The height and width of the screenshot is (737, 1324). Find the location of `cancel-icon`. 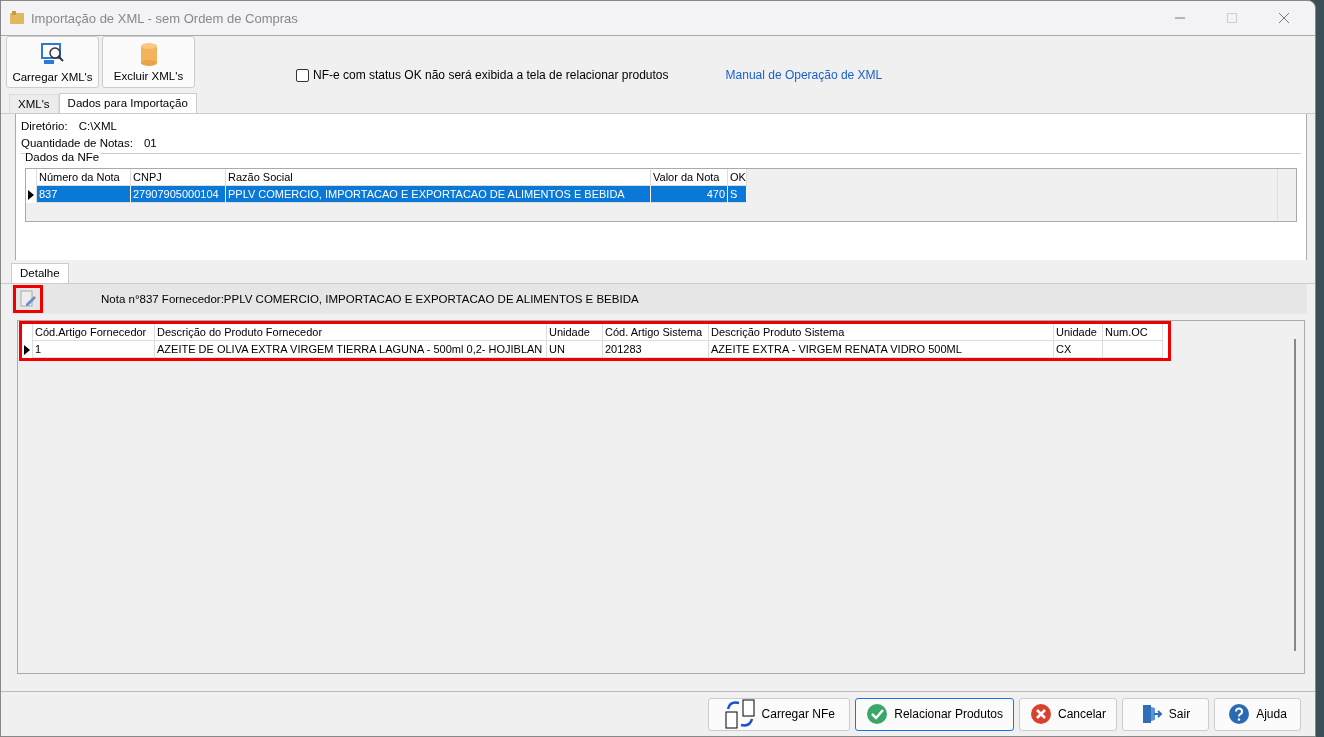

cancel-icon is located at coordinates (1040, 714).